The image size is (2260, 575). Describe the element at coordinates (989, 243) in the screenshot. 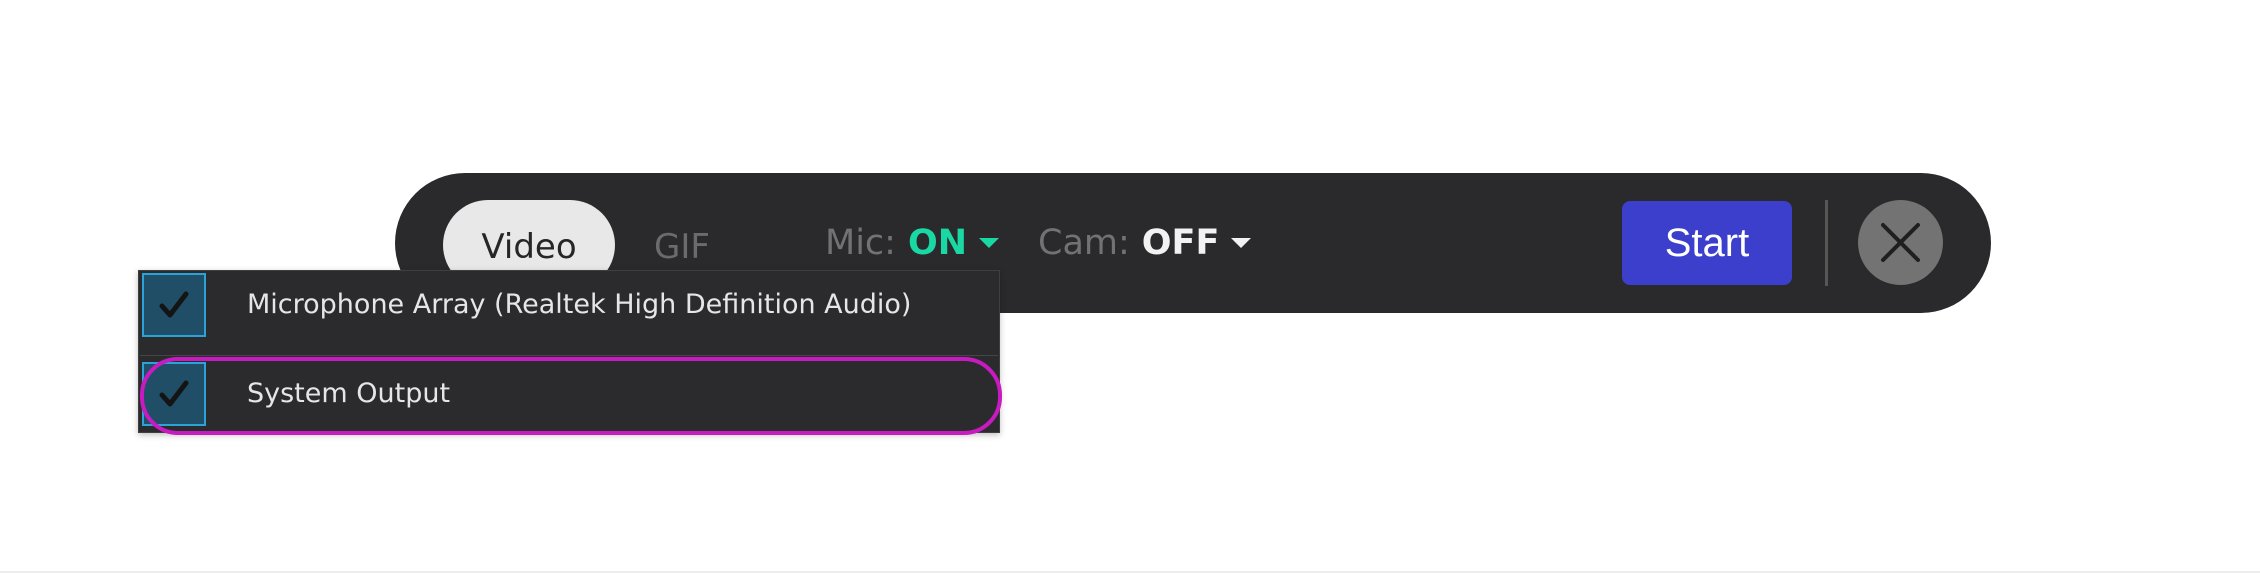

I see `mic-caret-down-icon` at that location.